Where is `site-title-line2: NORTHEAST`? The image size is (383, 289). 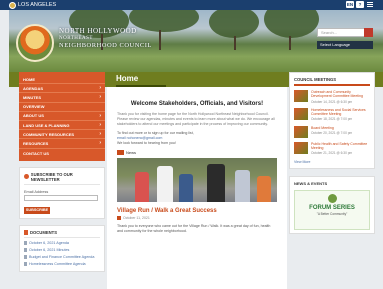
site-title-line2: NORTHEAST is located at coordinates (76, 38).